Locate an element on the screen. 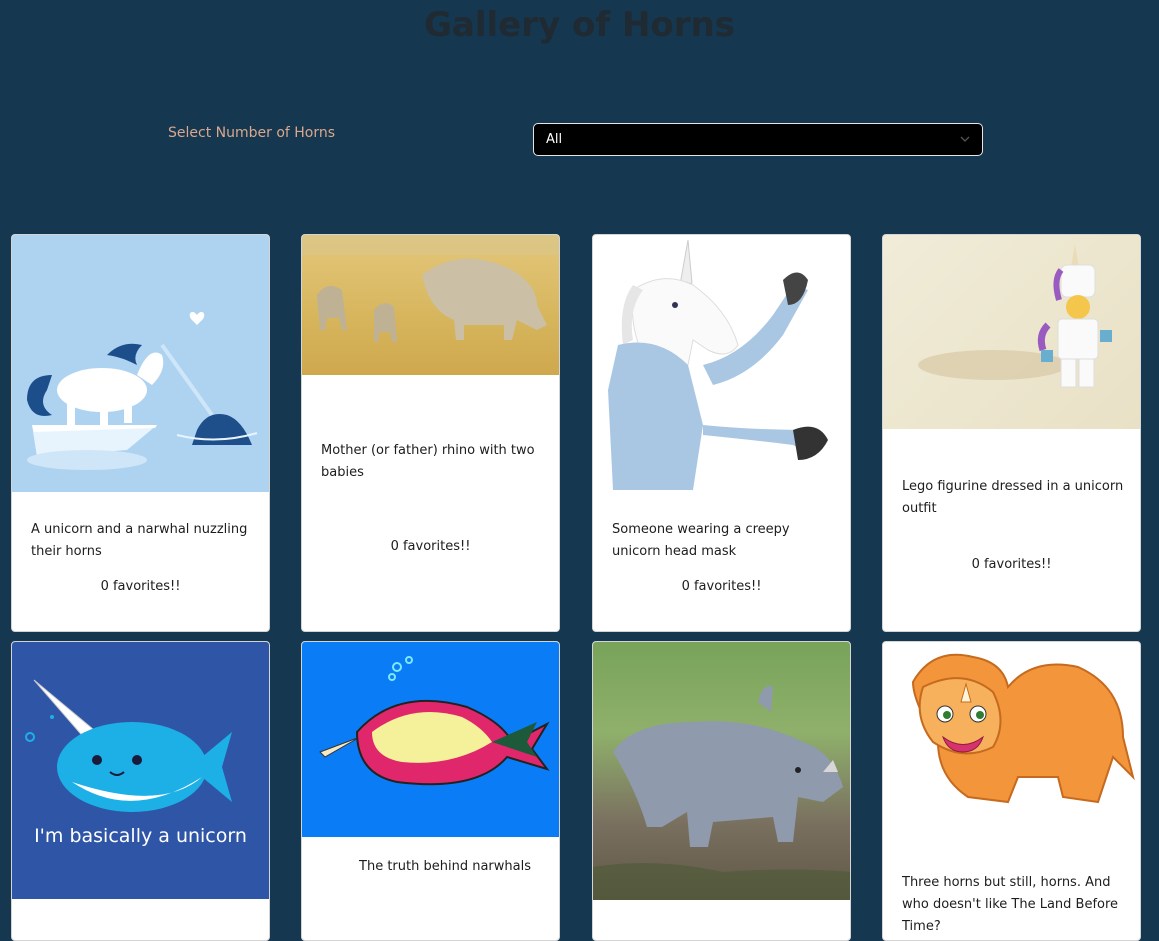 The width and height of the screenshot is (1159, 941). baby-rhino-image is located at coordinates (721, 771).